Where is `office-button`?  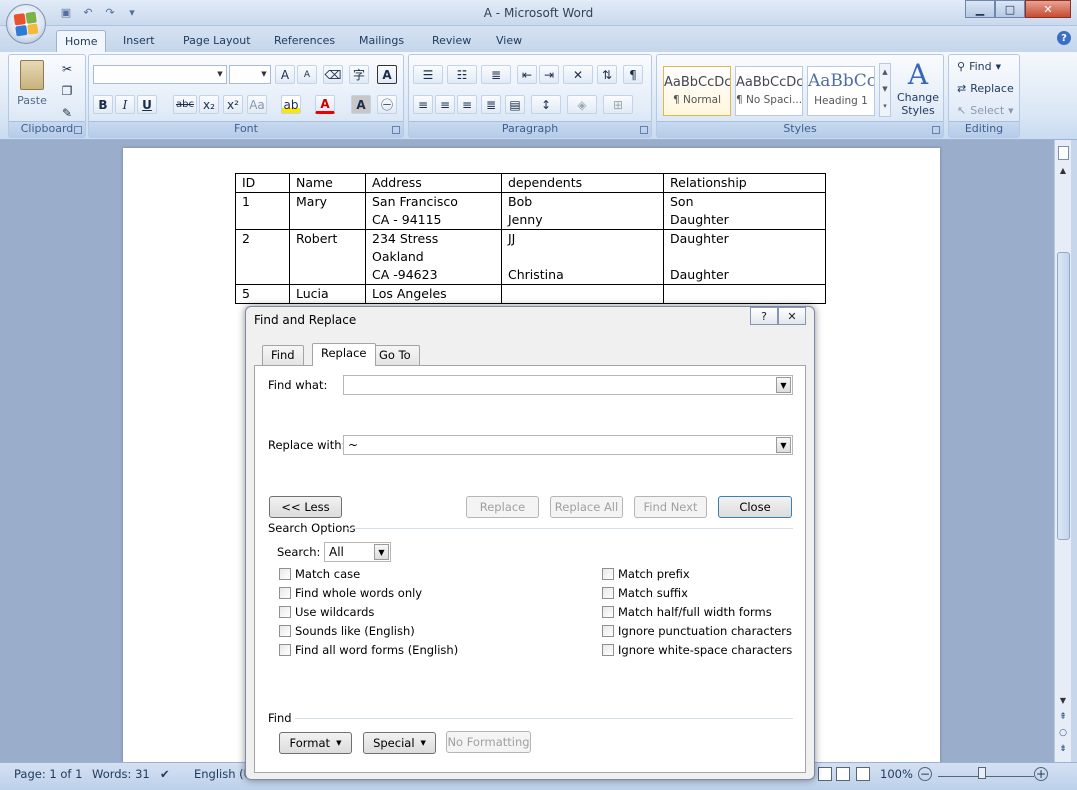
office-button is located at coordinates (26, 24).